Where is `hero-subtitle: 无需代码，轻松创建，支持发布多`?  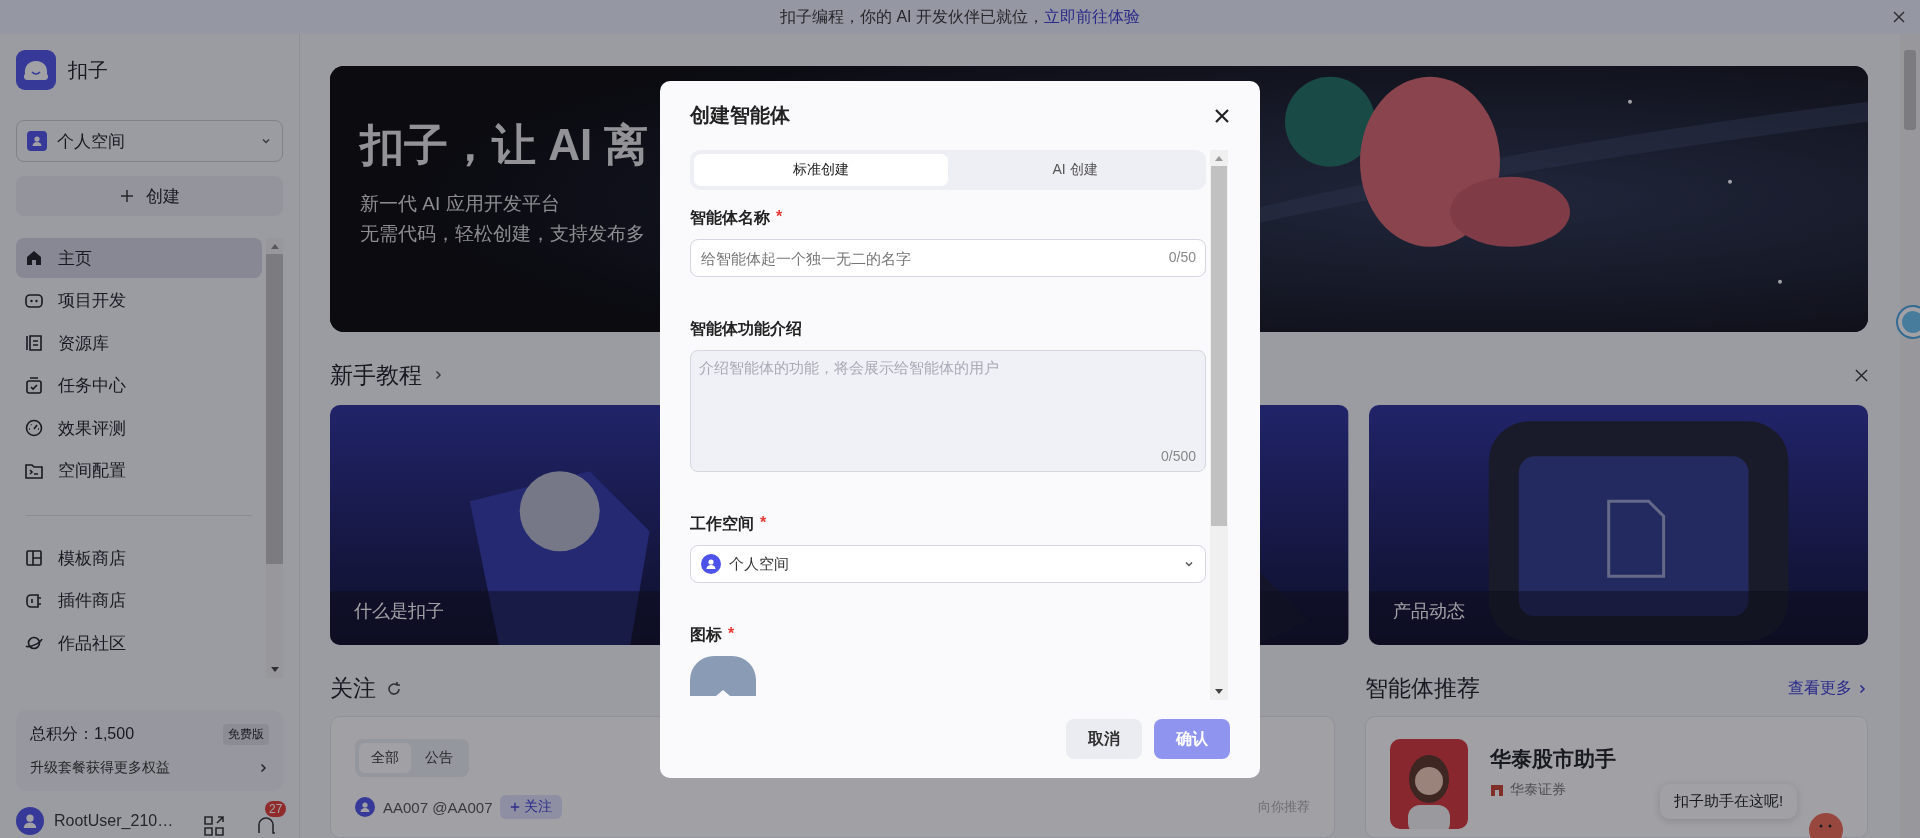 hero-subtitle: 无需代码，轻松创建，支持发布多 is located at coordinates (503, 234).